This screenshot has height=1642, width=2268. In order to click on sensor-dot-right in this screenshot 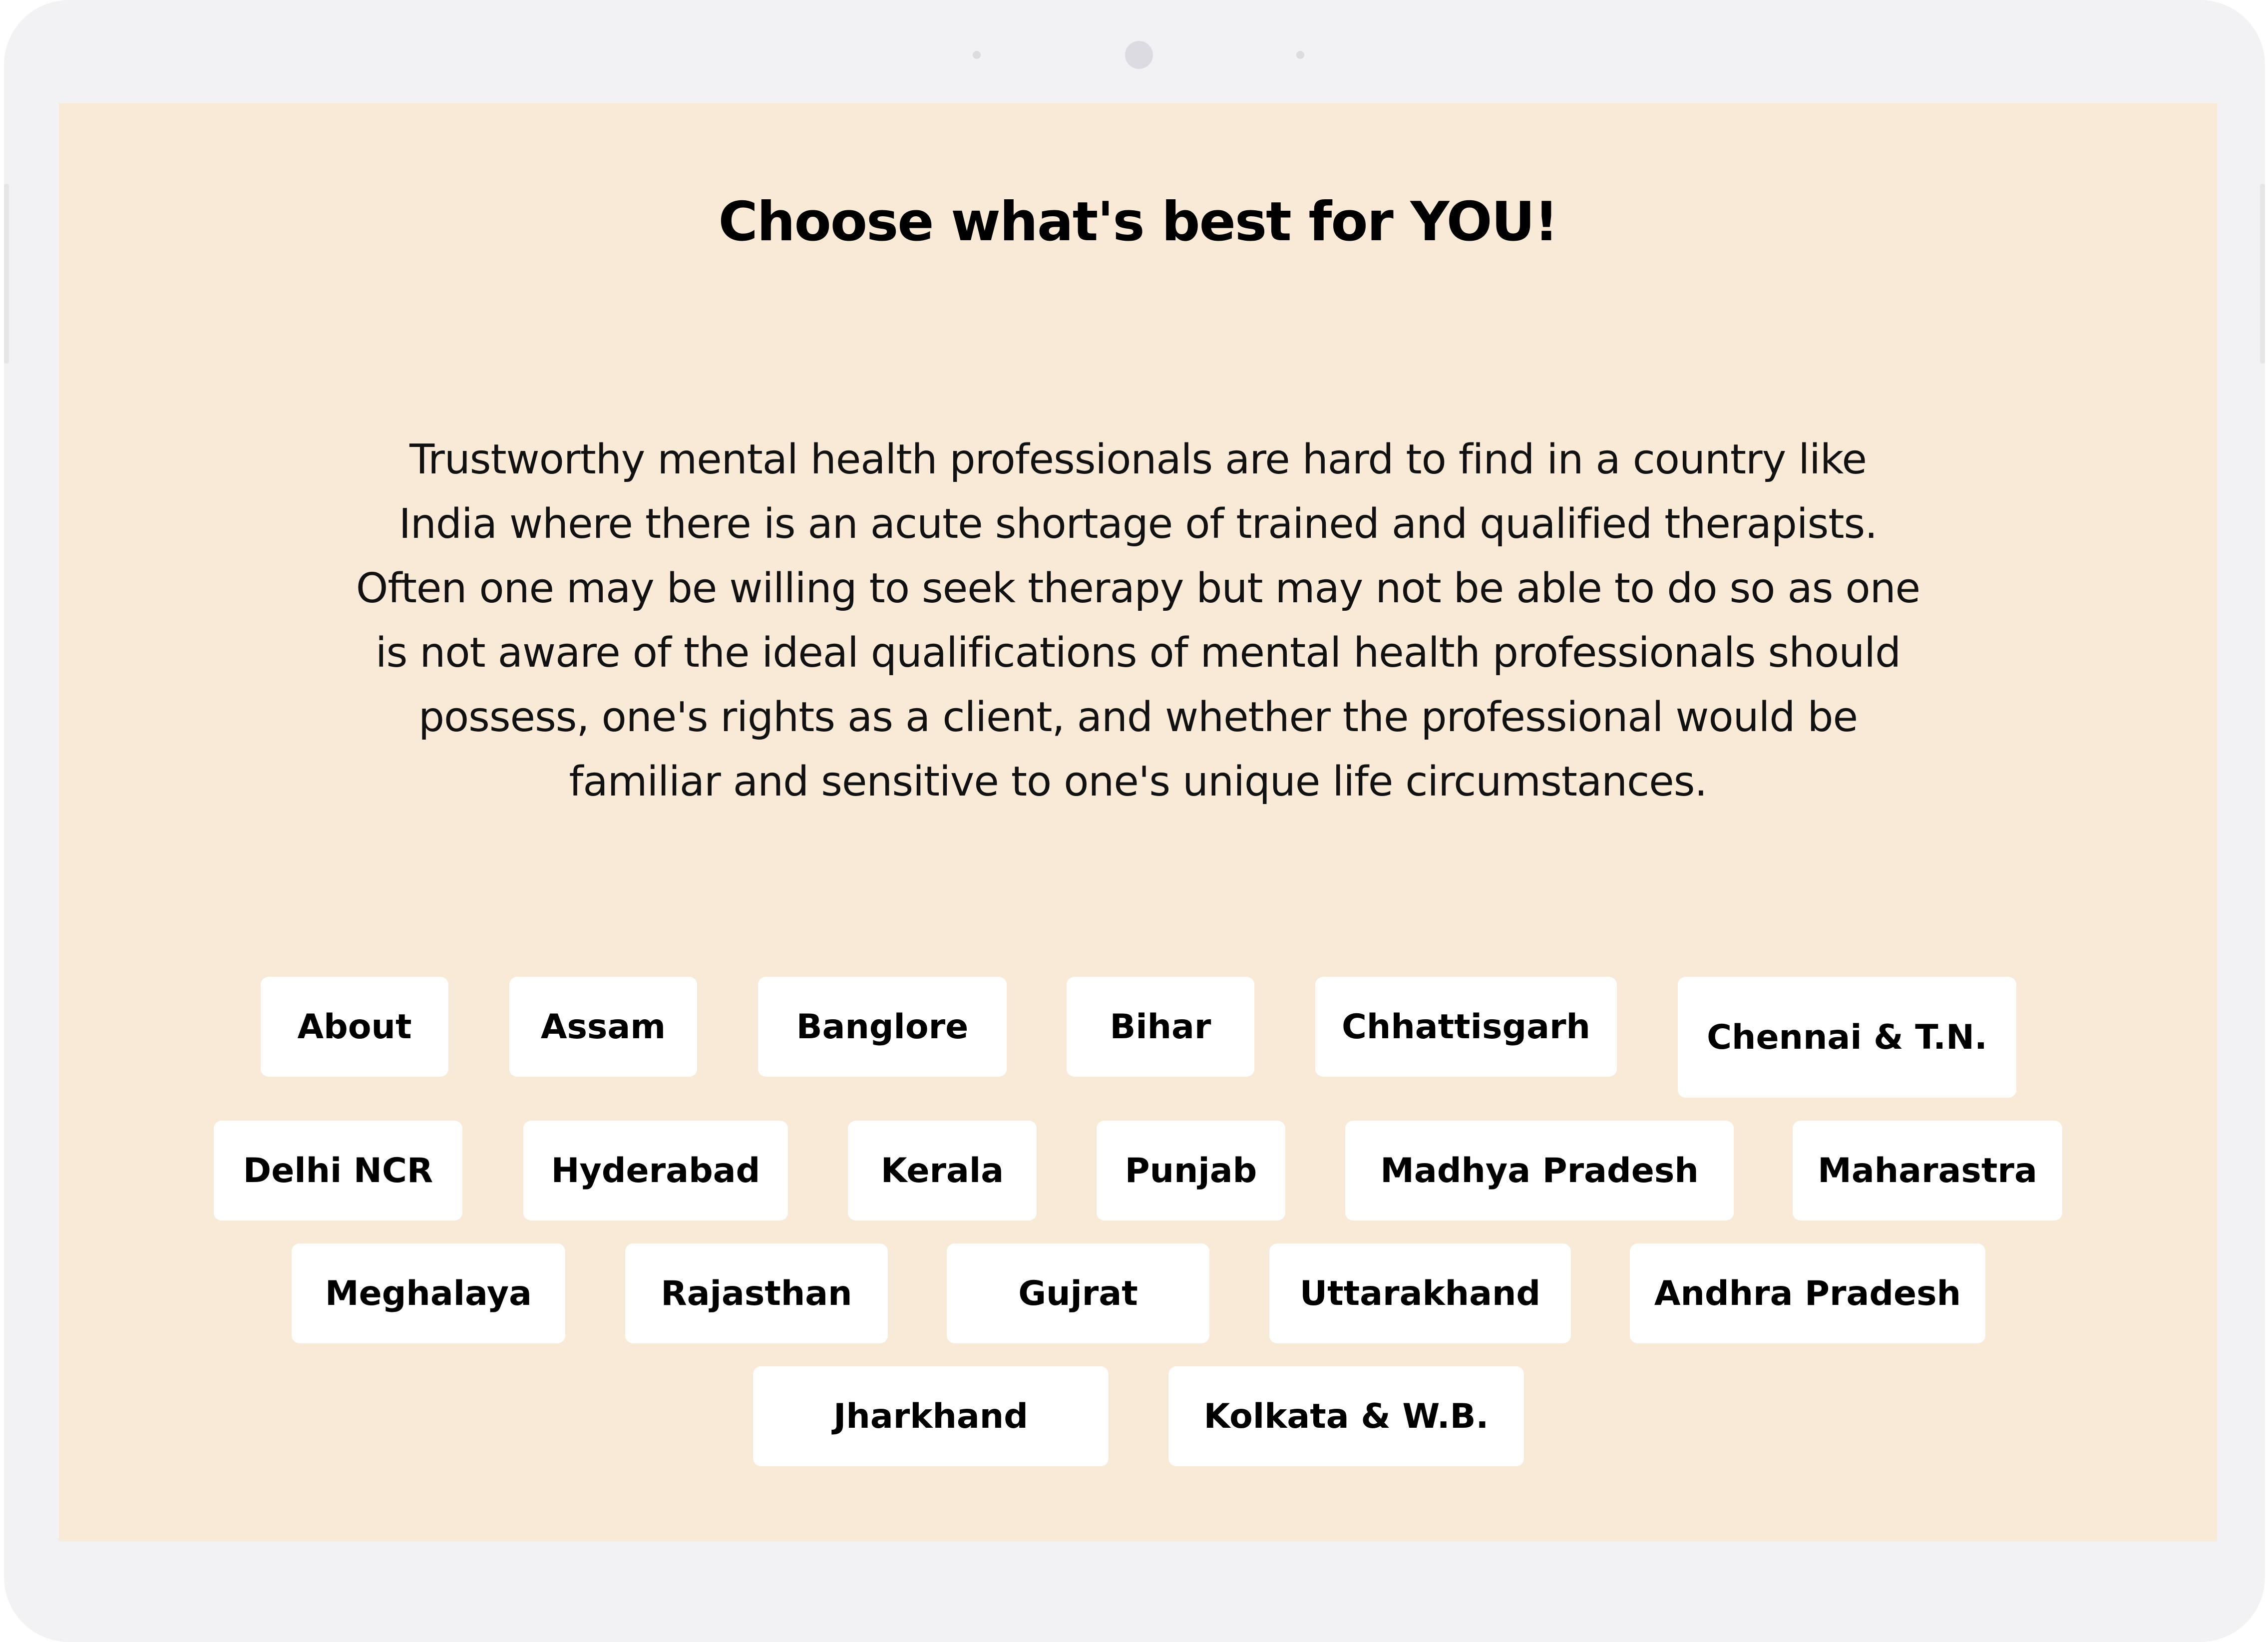, I will do `click(1300, 55)`.